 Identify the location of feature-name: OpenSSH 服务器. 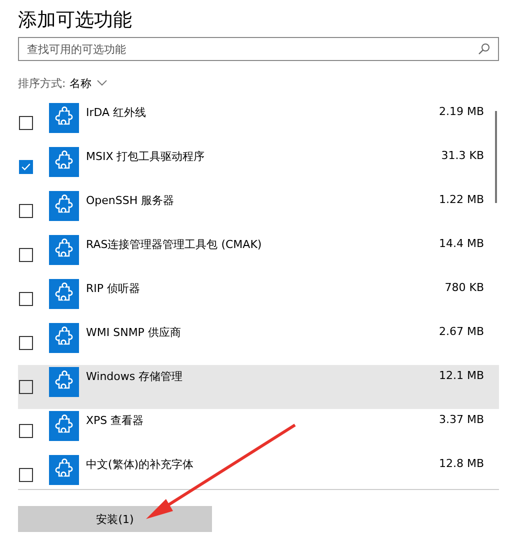
(131, 200).